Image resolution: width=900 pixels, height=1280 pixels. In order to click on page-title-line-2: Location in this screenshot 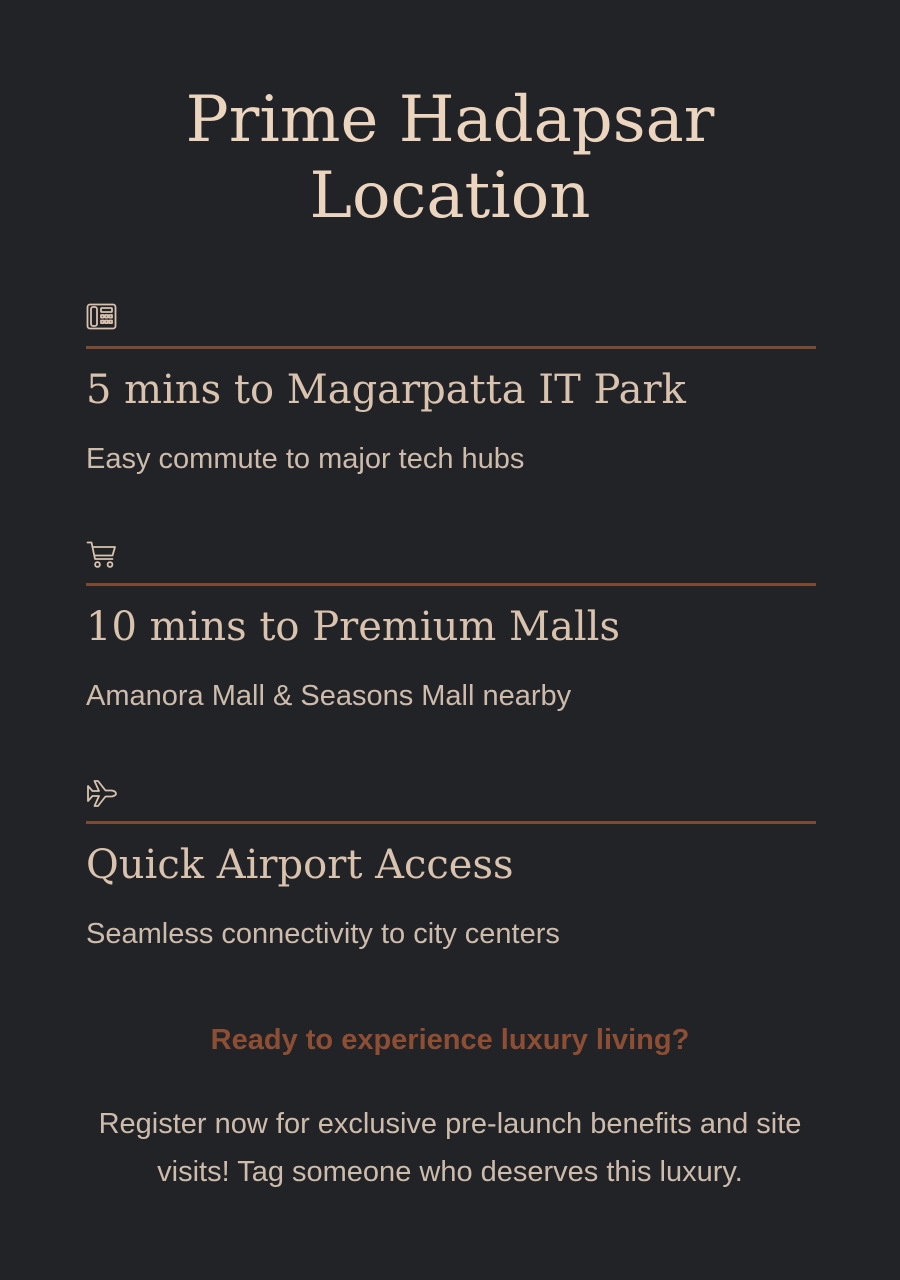, I will do `click(450, 196)`.